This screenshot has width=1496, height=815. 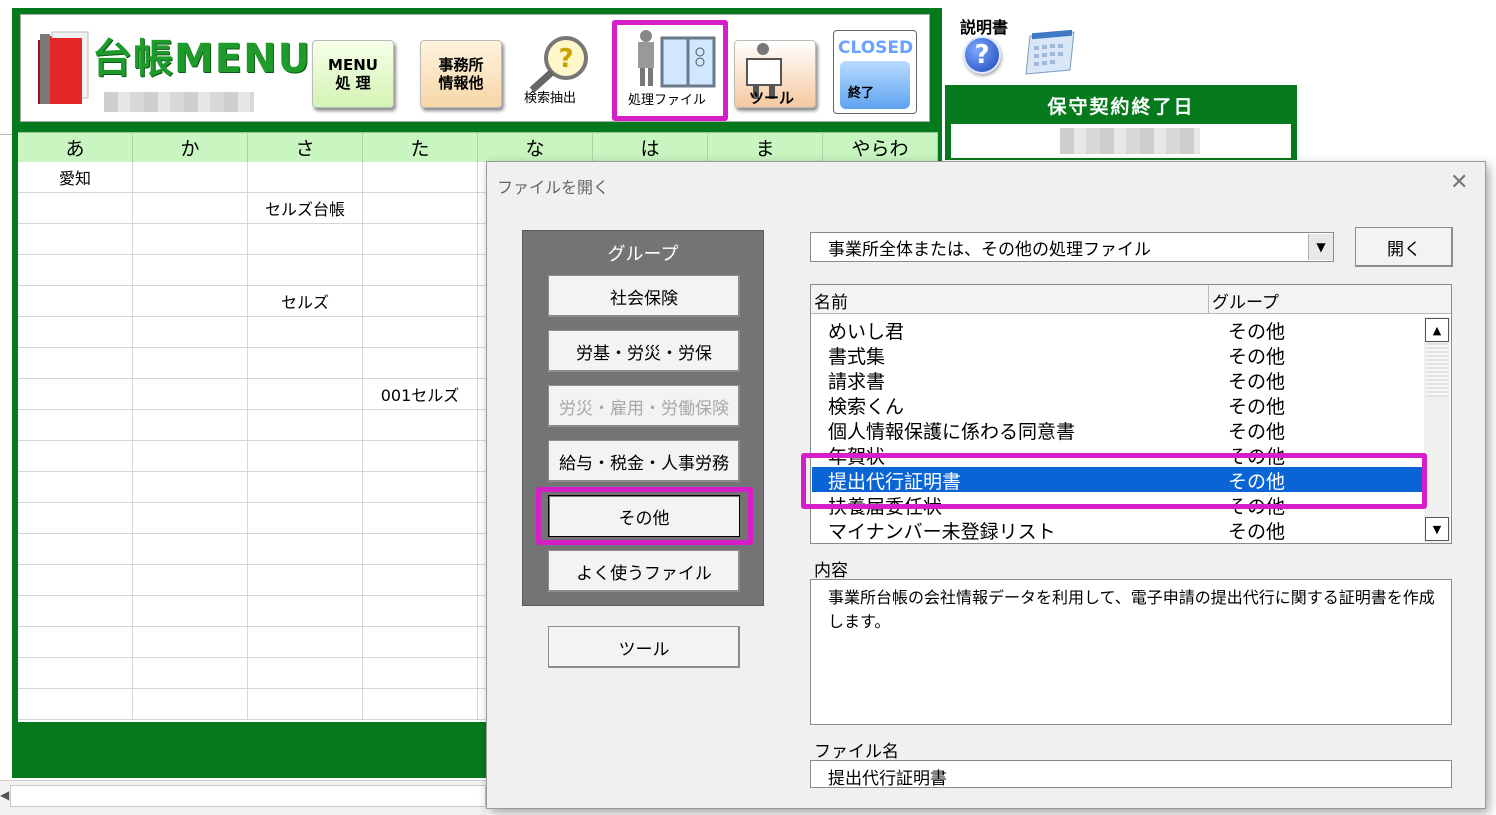 I want to click on calendar-icon, so click(x=1050, y=54).